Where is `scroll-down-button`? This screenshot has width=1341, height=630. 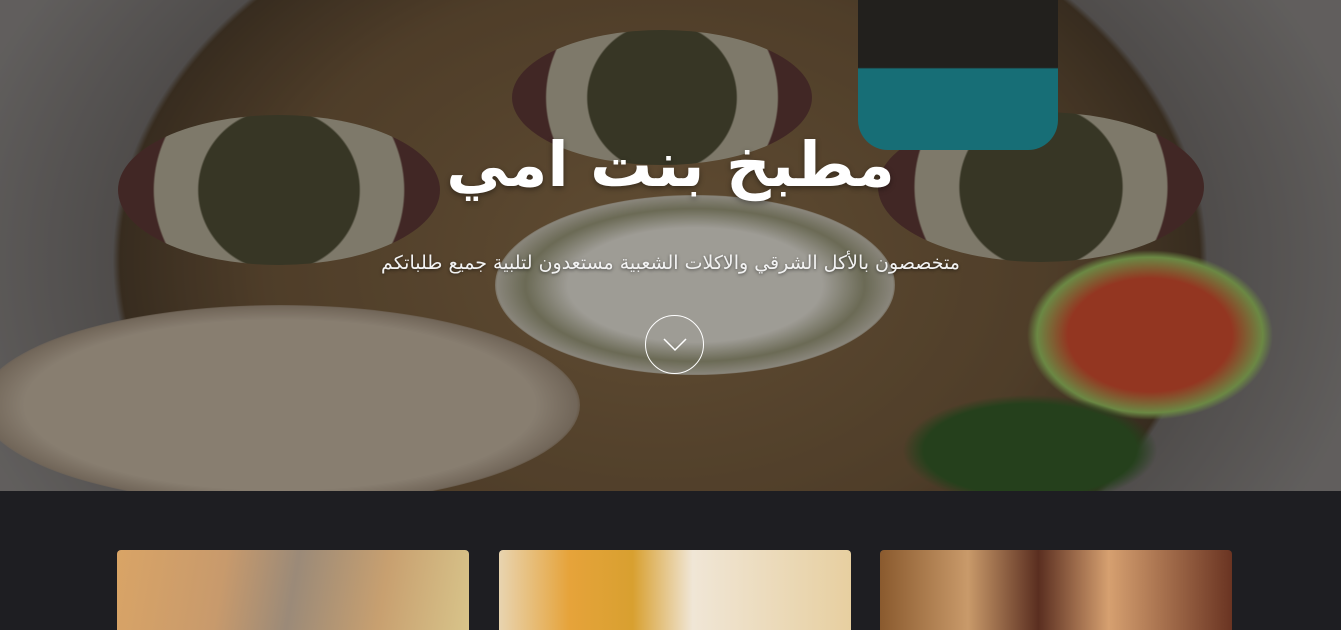 scroll-down-button is located at coordinates (674, 344).